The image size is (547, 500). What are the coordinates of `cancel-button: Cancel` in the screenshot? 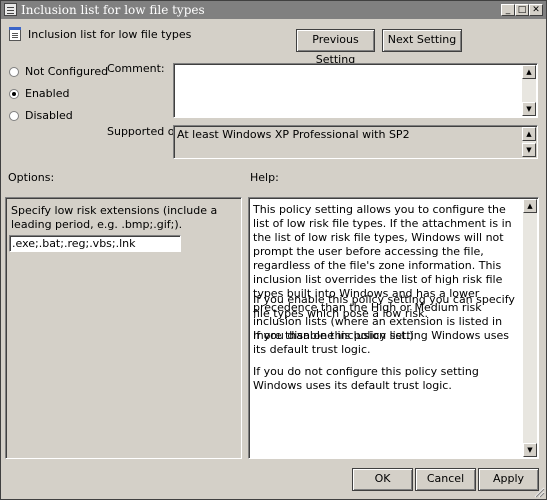 It's located at (445, 479).